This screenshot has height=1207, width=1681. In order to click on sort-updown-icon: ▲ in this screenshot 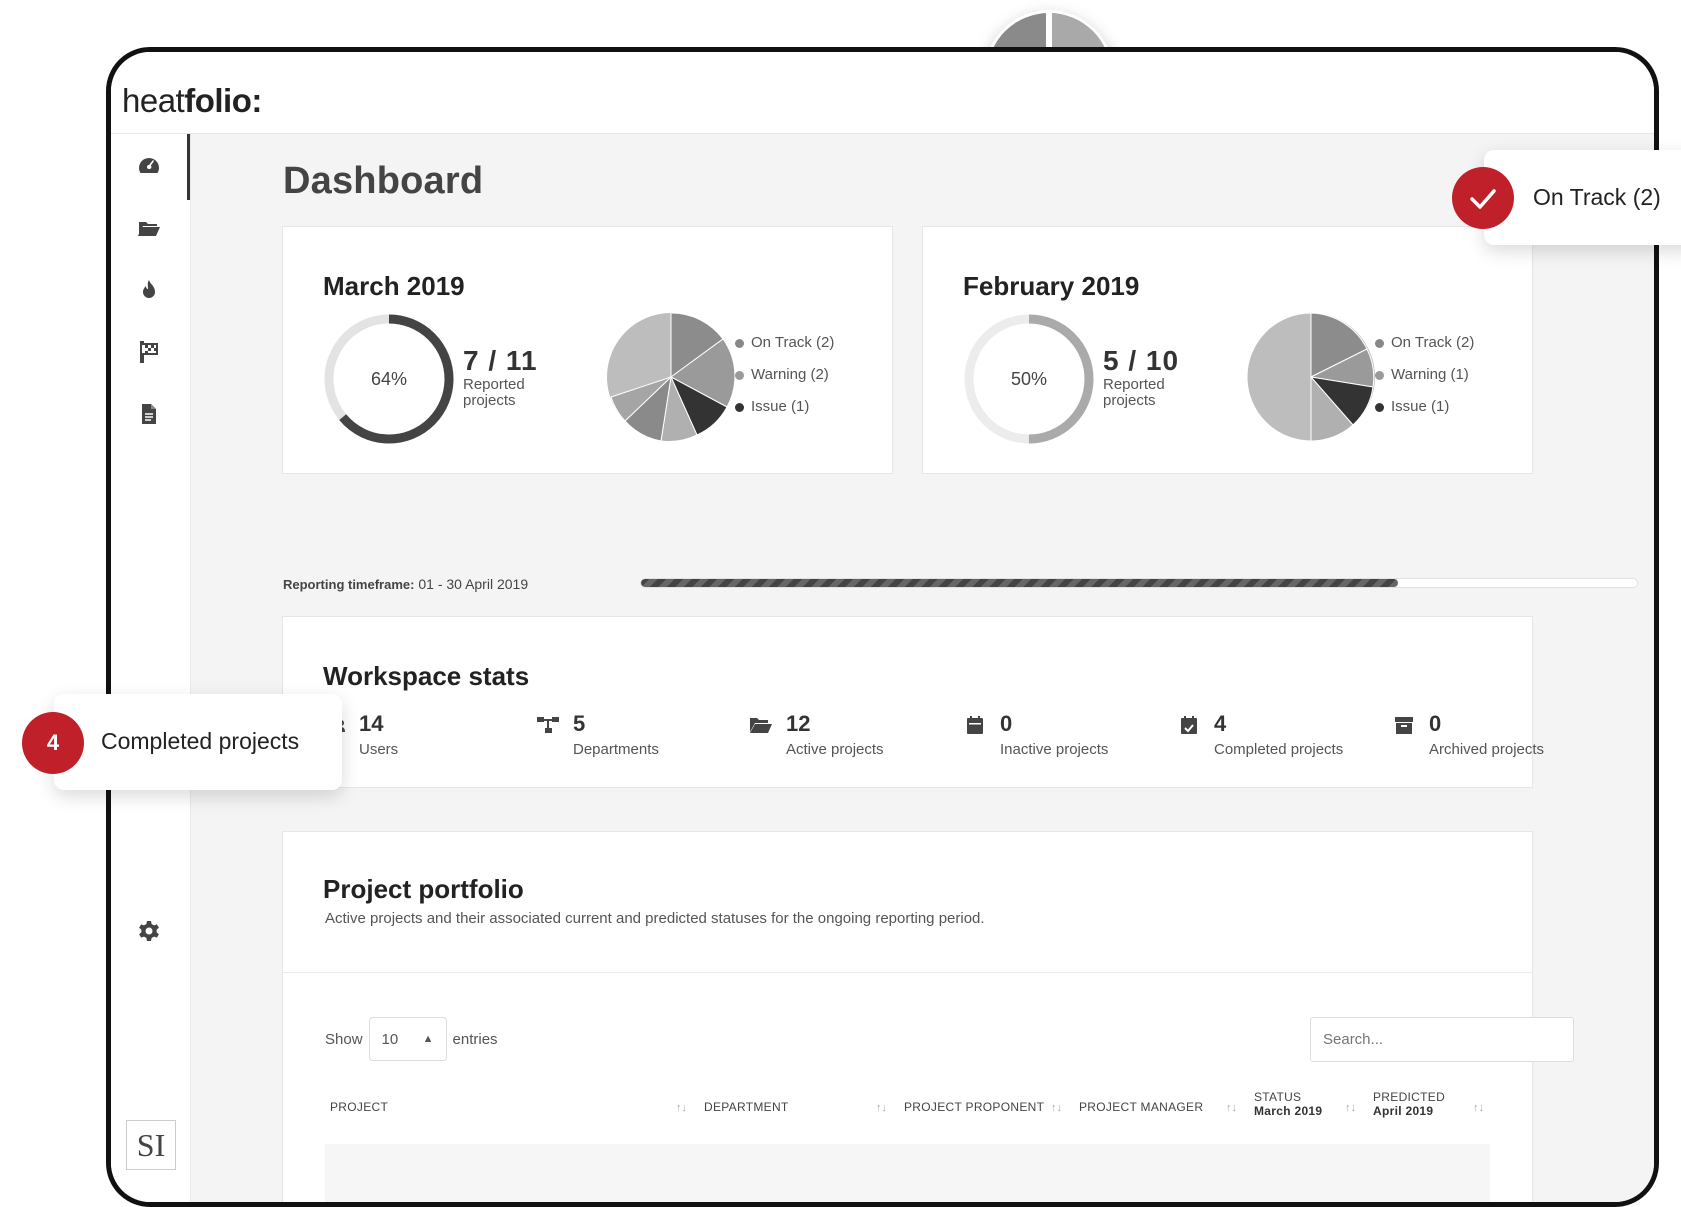, I will do `click(428, 1039)`.